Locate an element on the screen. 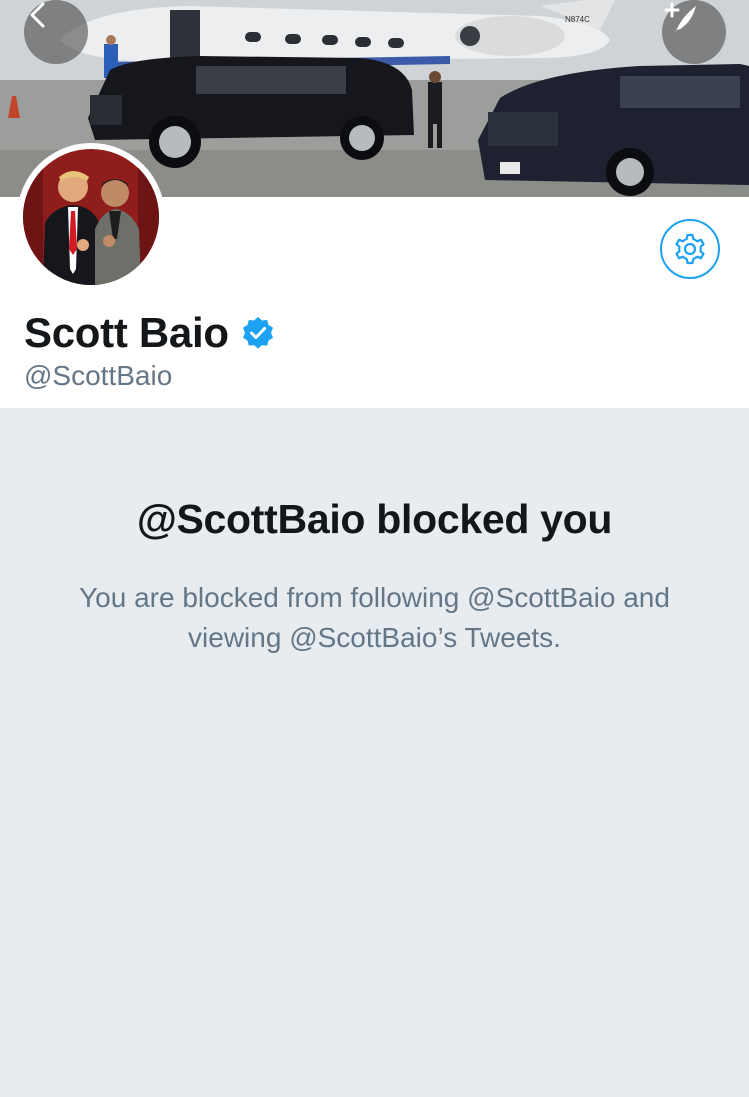 Image resolution: width=749 pixels, height=1097 pixels. avatar is located at coordinates (91, 217).